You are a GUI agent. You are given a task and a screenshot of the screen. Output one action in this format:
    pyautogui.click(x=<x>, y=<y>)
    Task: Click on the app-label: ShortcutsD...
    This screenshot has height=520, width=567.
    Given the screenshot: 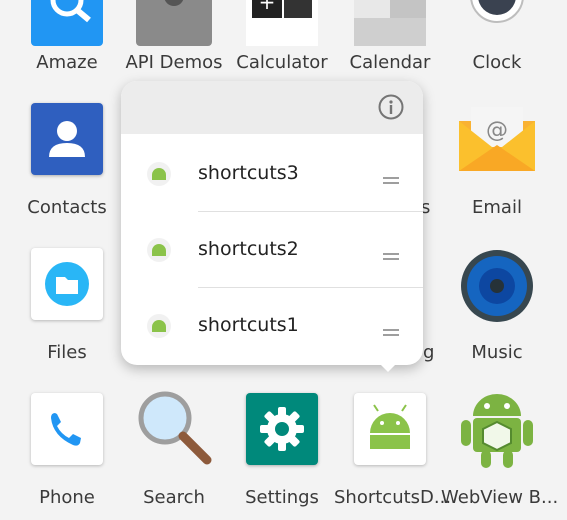 What is the action you would take?
    pyautogui.click(x=393, y=497)
    